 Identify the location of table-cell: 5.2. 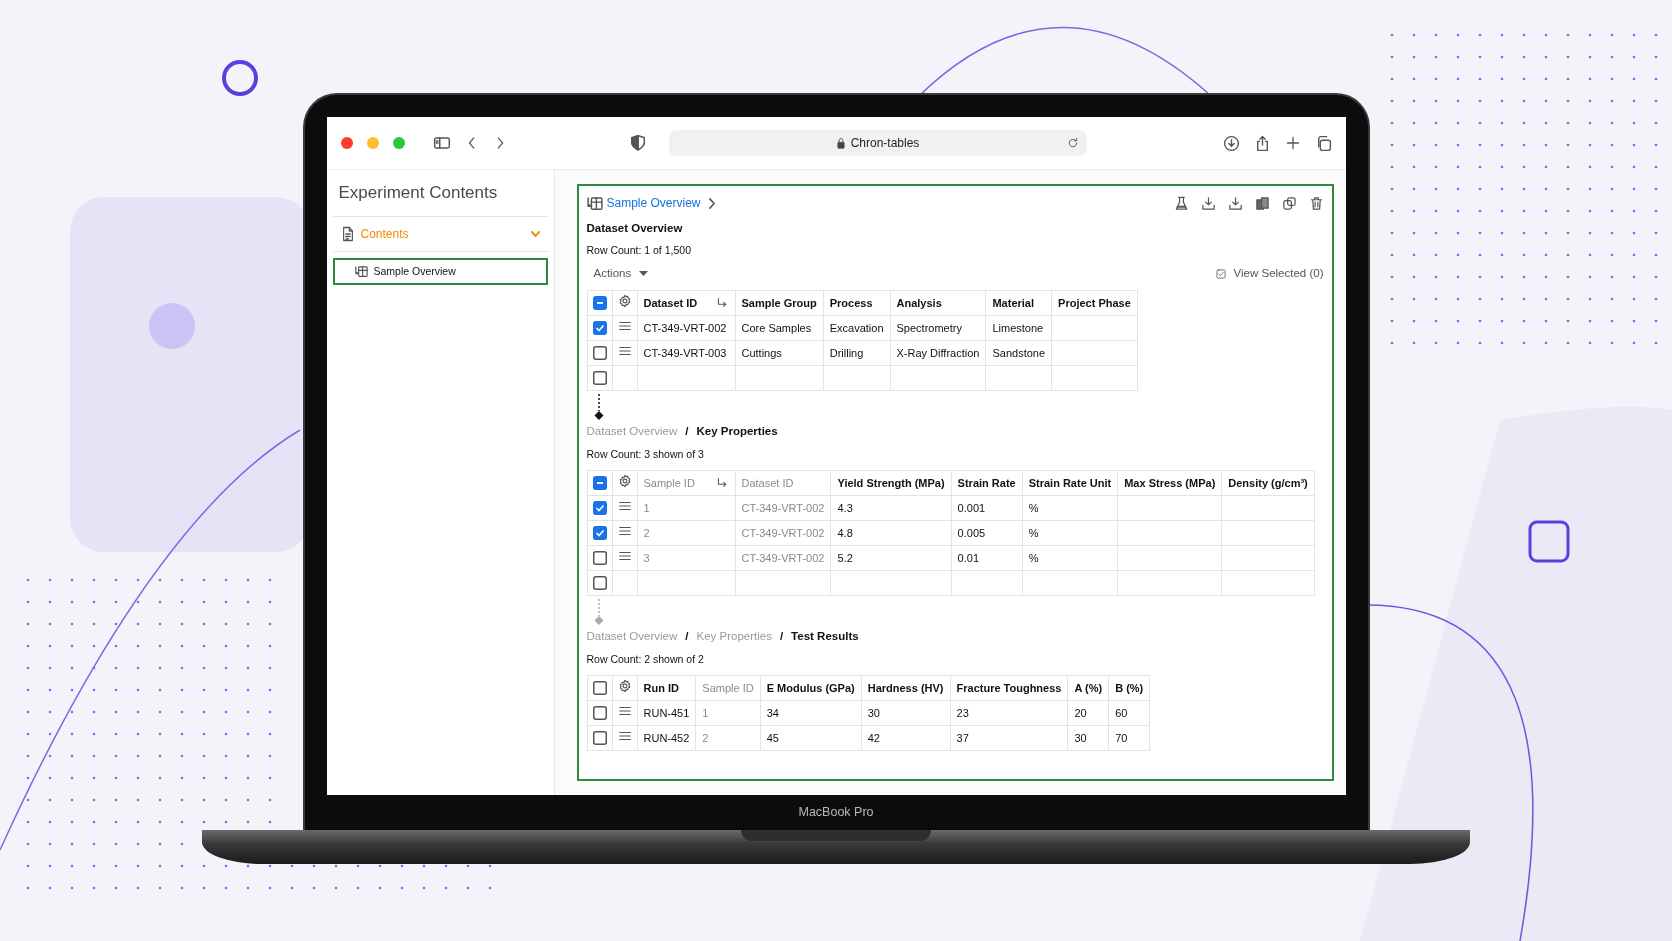
(891, 558).